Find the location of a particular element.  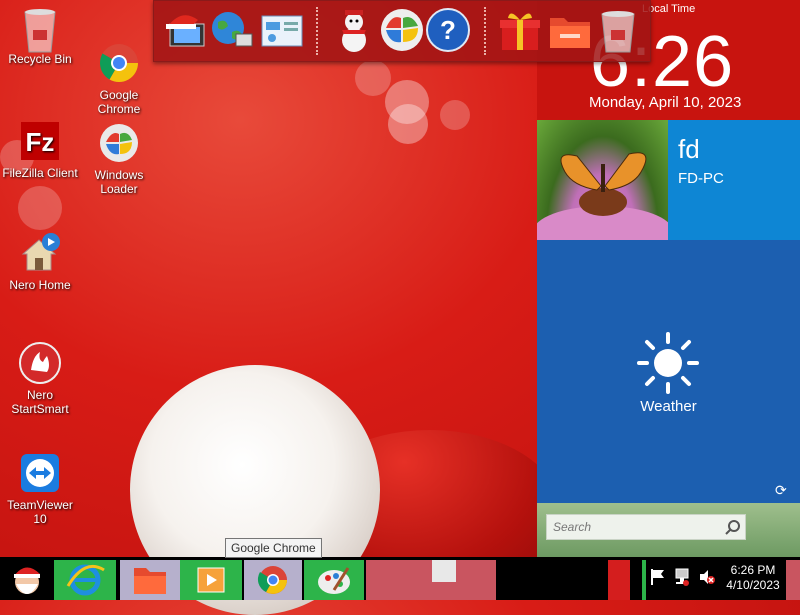

taskbar-media-player is located at coordinates (211, 580).